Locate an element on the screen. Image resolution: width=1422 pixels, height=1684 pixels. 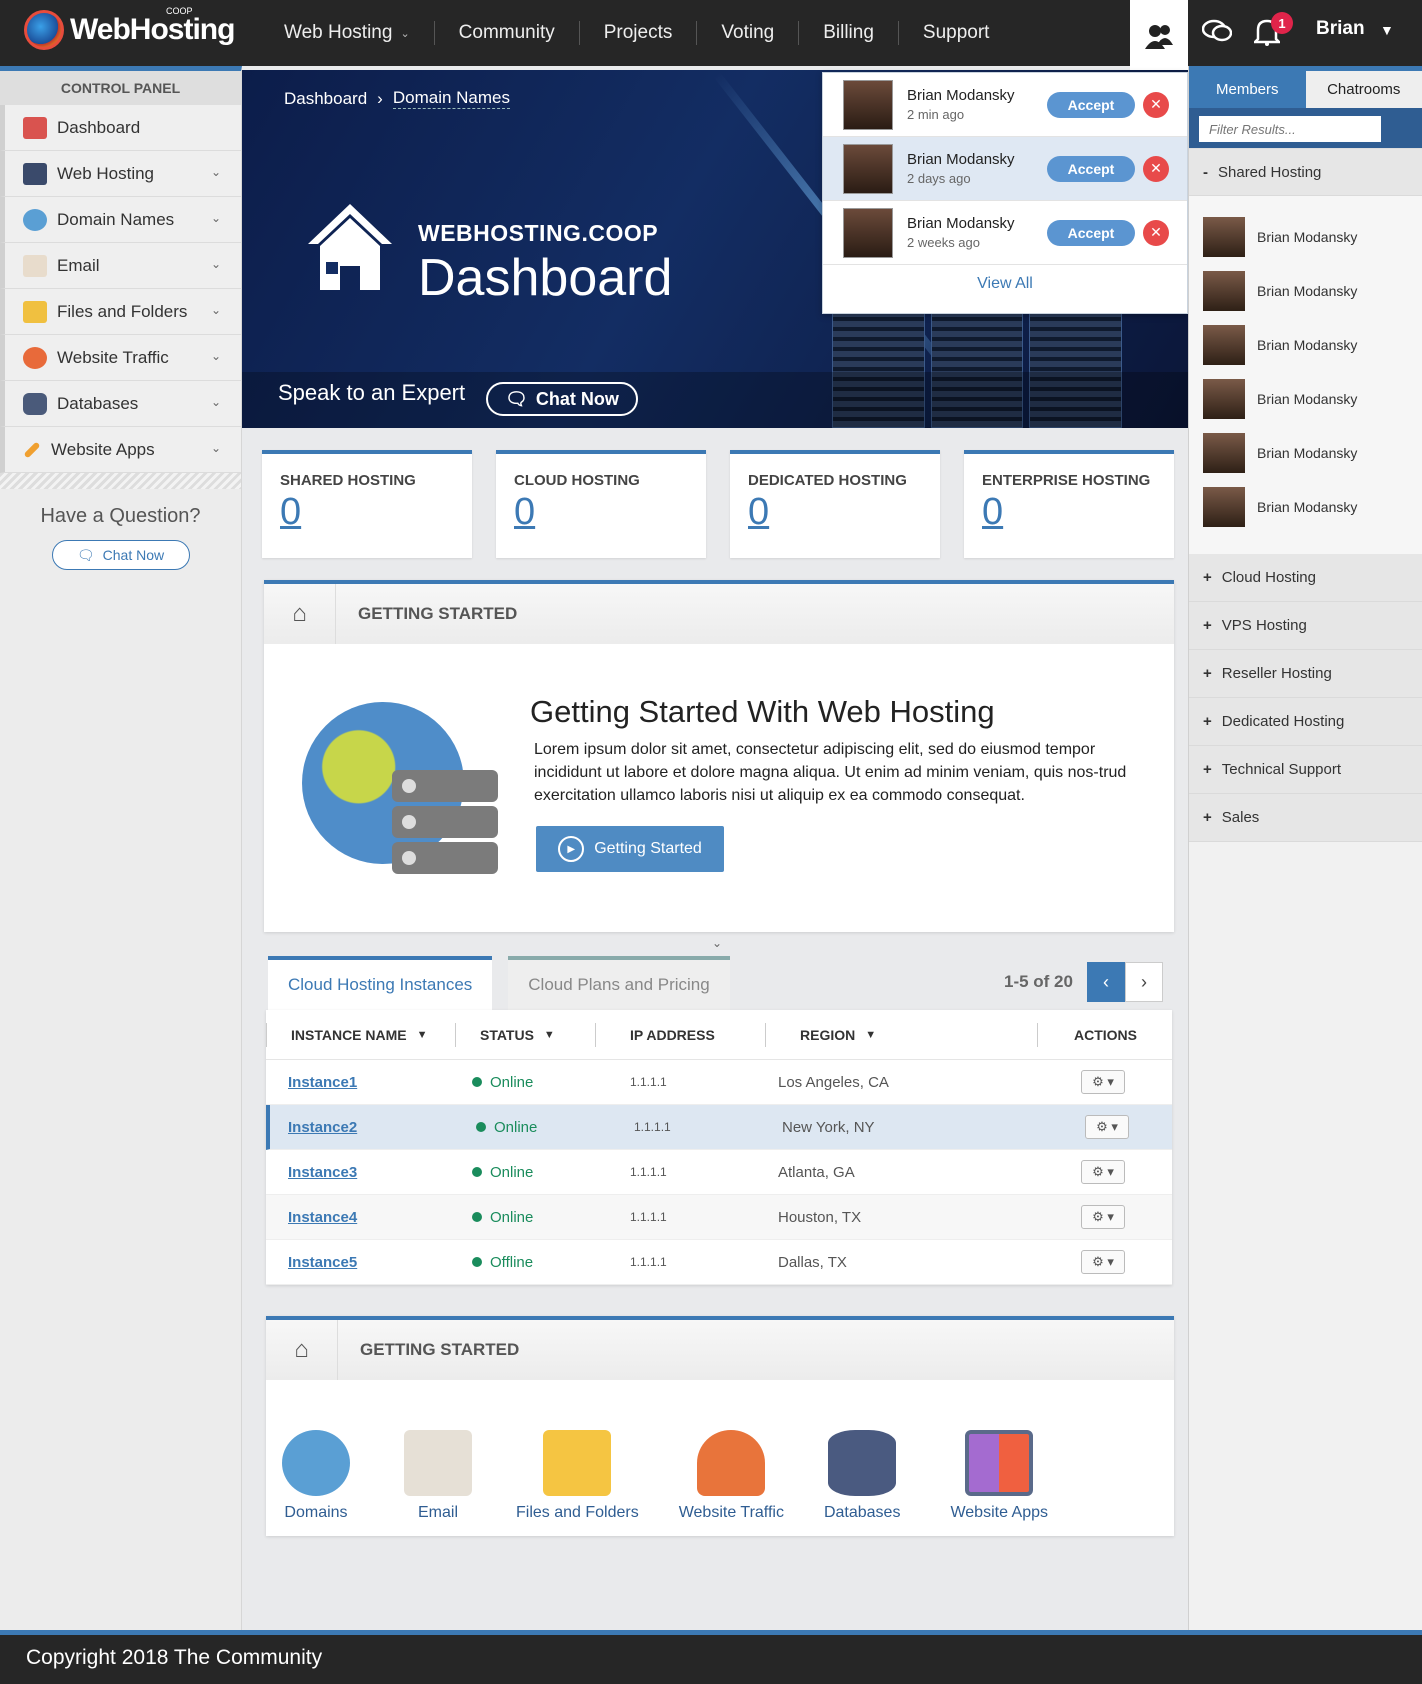
sidebar-chat-button: 🗨 Chat Now is located at coordinates (120, 555).